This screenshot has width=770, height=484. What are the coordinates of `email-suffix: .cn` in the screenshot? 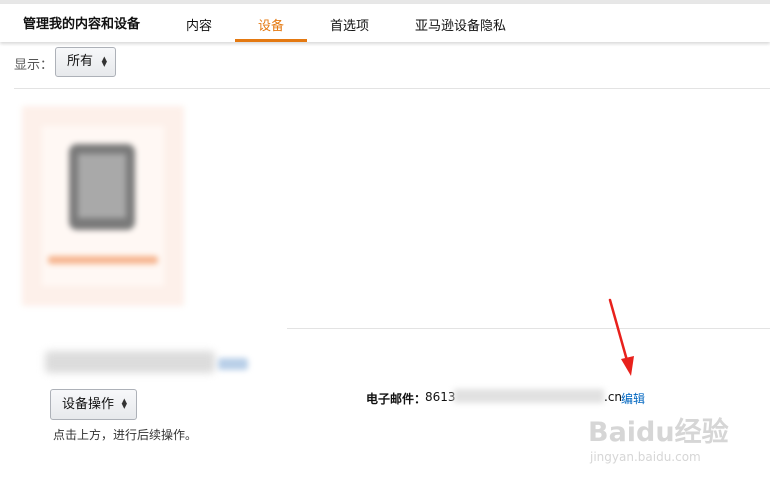 It's located at (613, 397).